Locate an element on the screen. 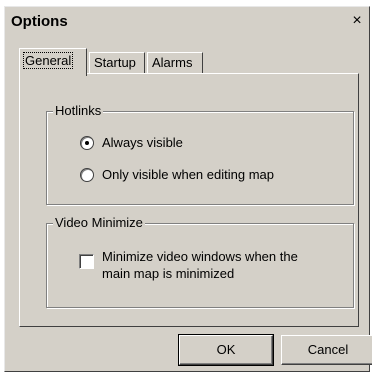 This screenshot has width=372, height=375. title-bar: Options × is located at coordinates (187, 21).